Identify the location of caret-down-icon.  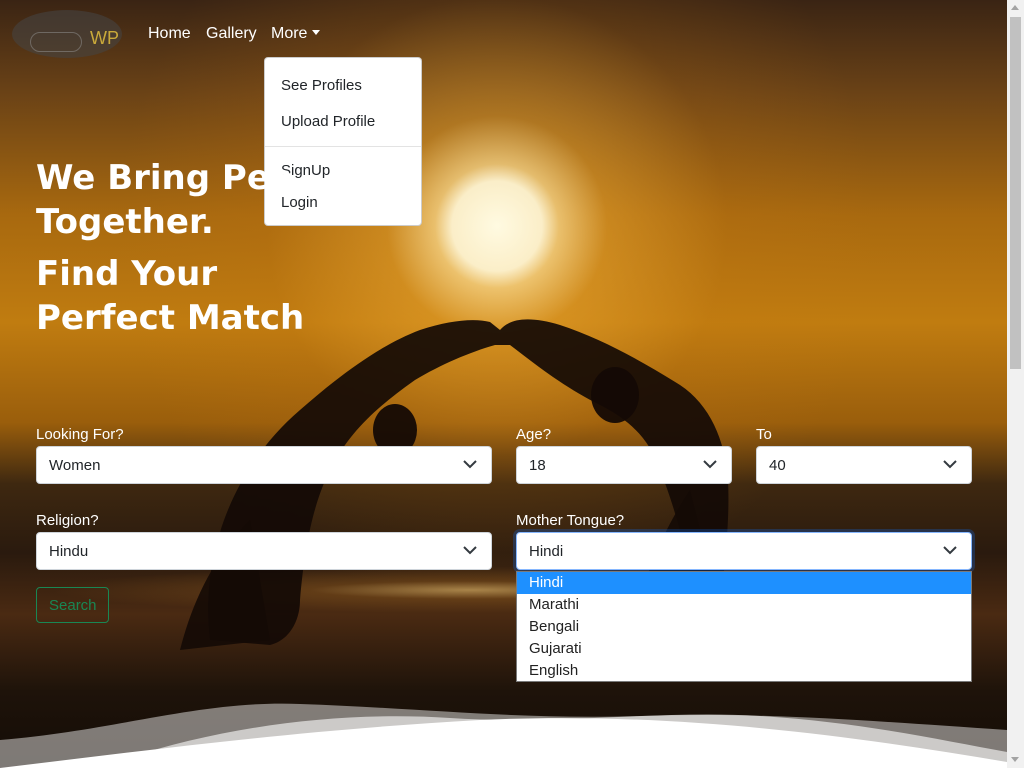
(316, 32).